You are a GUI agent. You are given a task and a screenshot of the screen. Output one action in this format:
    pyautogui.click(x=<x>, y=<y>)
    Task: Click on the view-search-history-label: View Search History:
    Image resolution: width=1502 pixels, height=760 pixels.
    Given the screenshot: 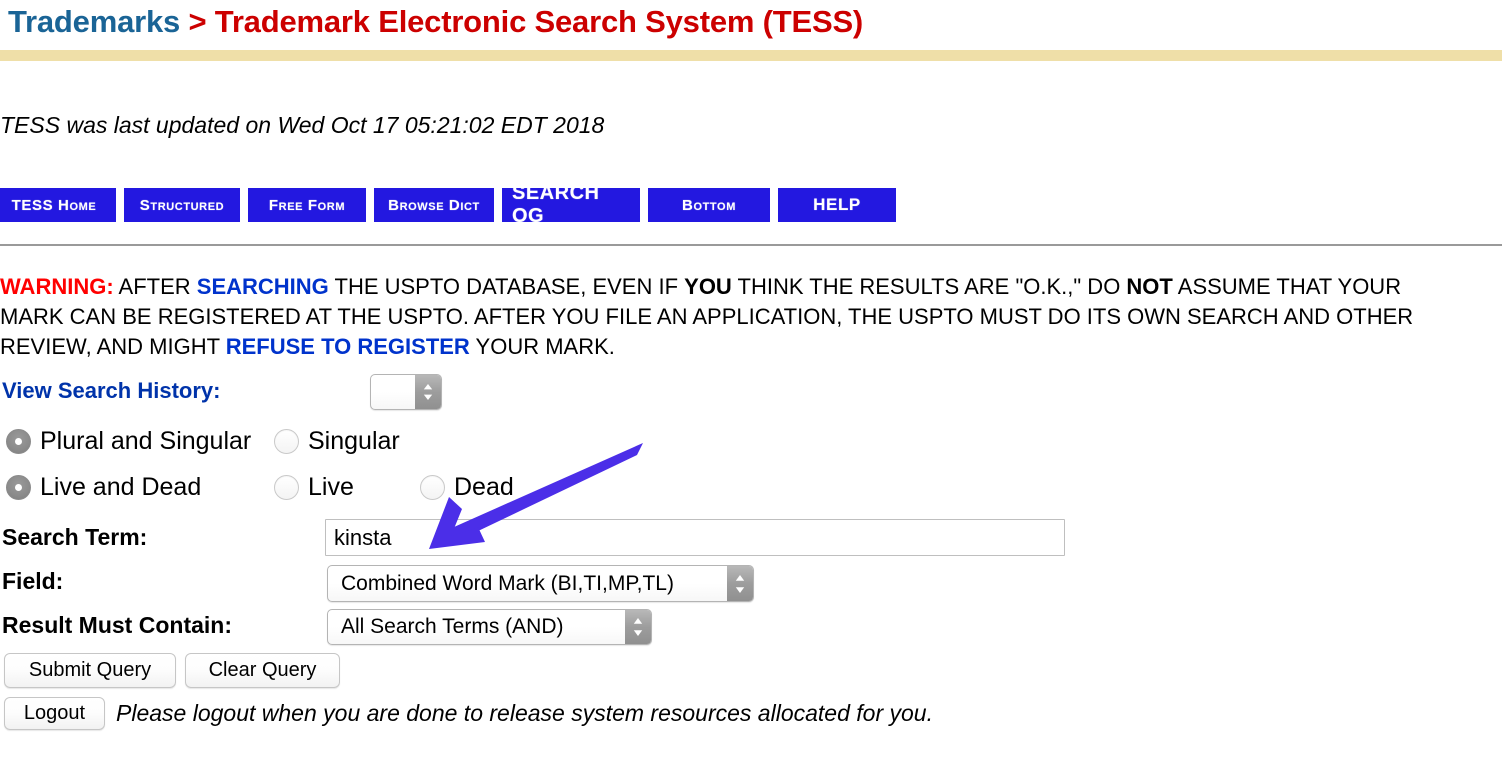 What is the action you would take?
    pyautogui.click(x=111, y=390)
    